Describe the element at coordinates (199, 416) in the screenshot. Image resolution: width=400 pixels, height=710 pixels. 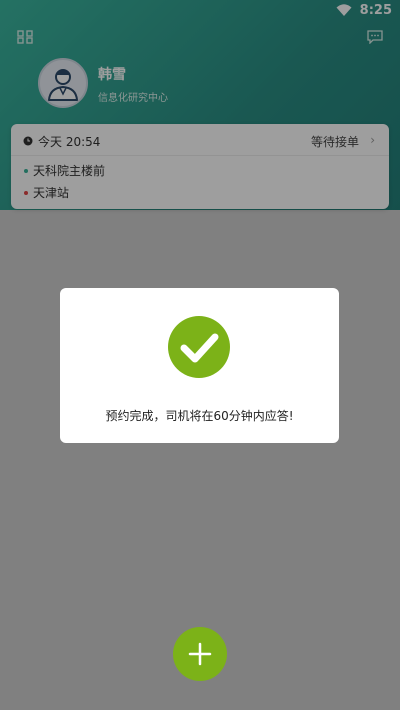
I see `dialog-message: 预约完成，司机将在60分钟内应答!` at that location.